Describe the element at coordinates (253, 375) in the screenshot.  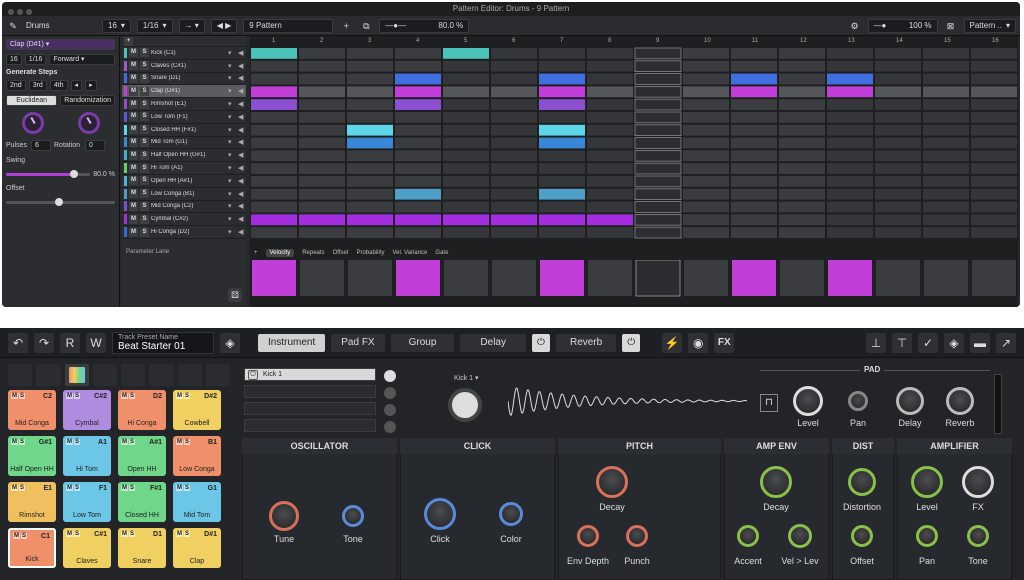
I see `layer-1-power-icon: ⏻` at that location.